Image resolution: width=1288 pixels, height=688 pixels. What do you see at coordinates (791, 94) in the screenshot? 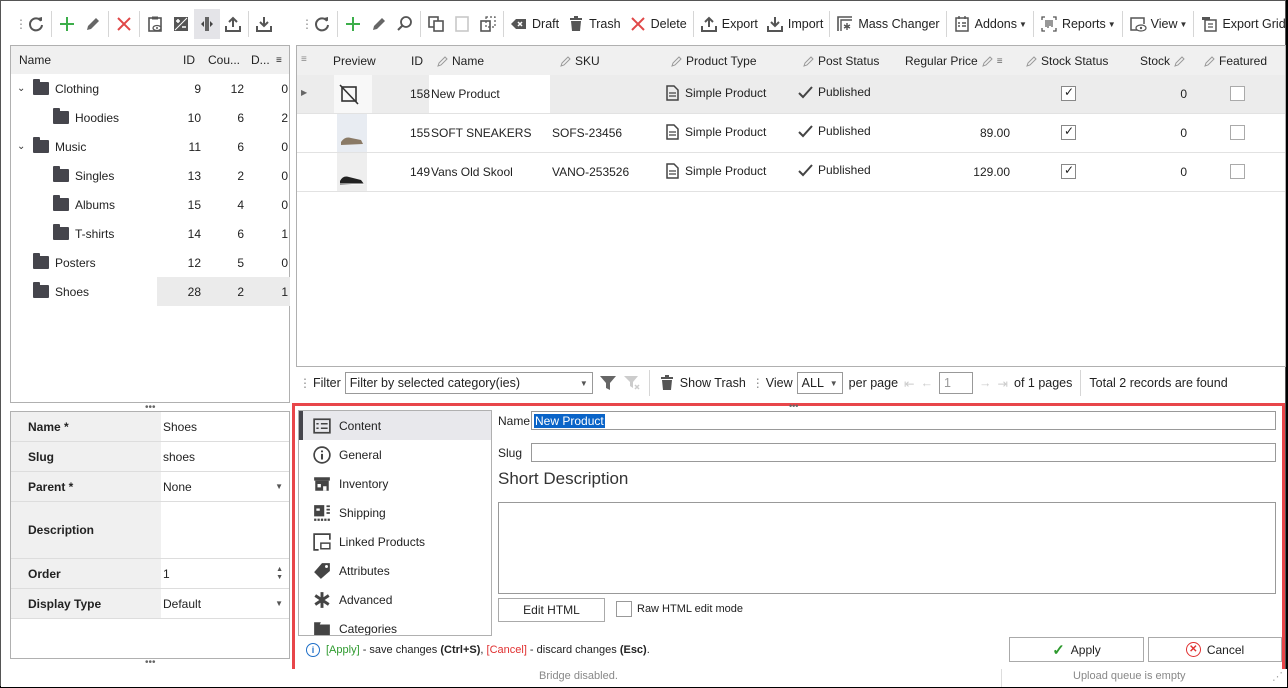
I see `table-row: ▶ 158New Product Simple Product Published 0` at bounding box center [791, 94].